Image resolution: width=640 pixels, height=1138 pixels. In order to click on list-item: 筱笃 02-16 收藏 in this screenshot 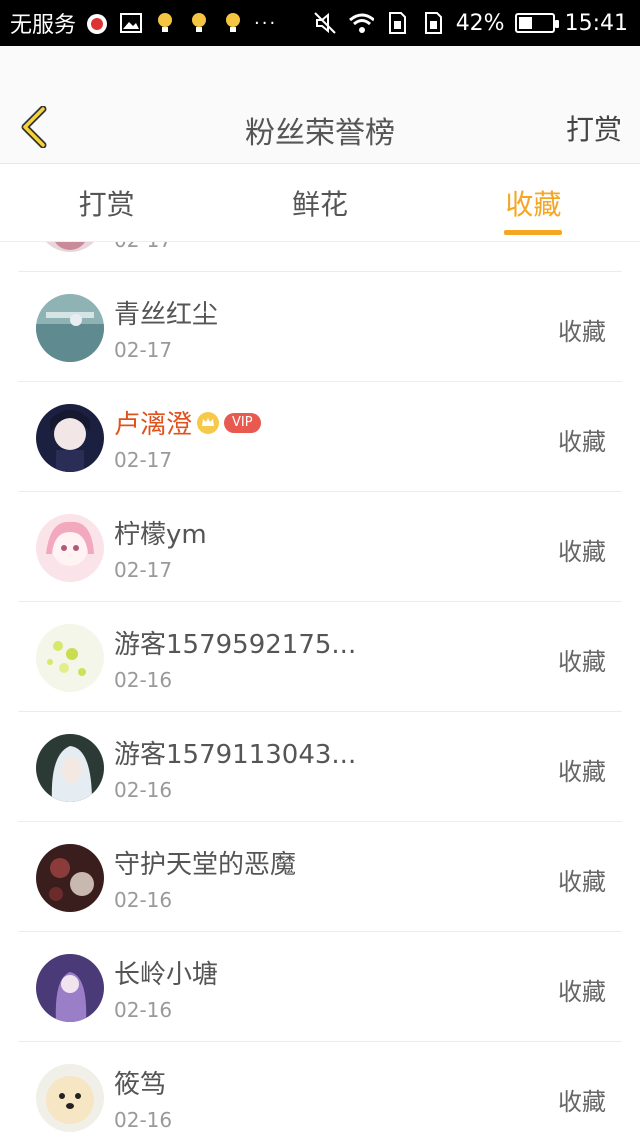, I will do `click(320, 1090)`.